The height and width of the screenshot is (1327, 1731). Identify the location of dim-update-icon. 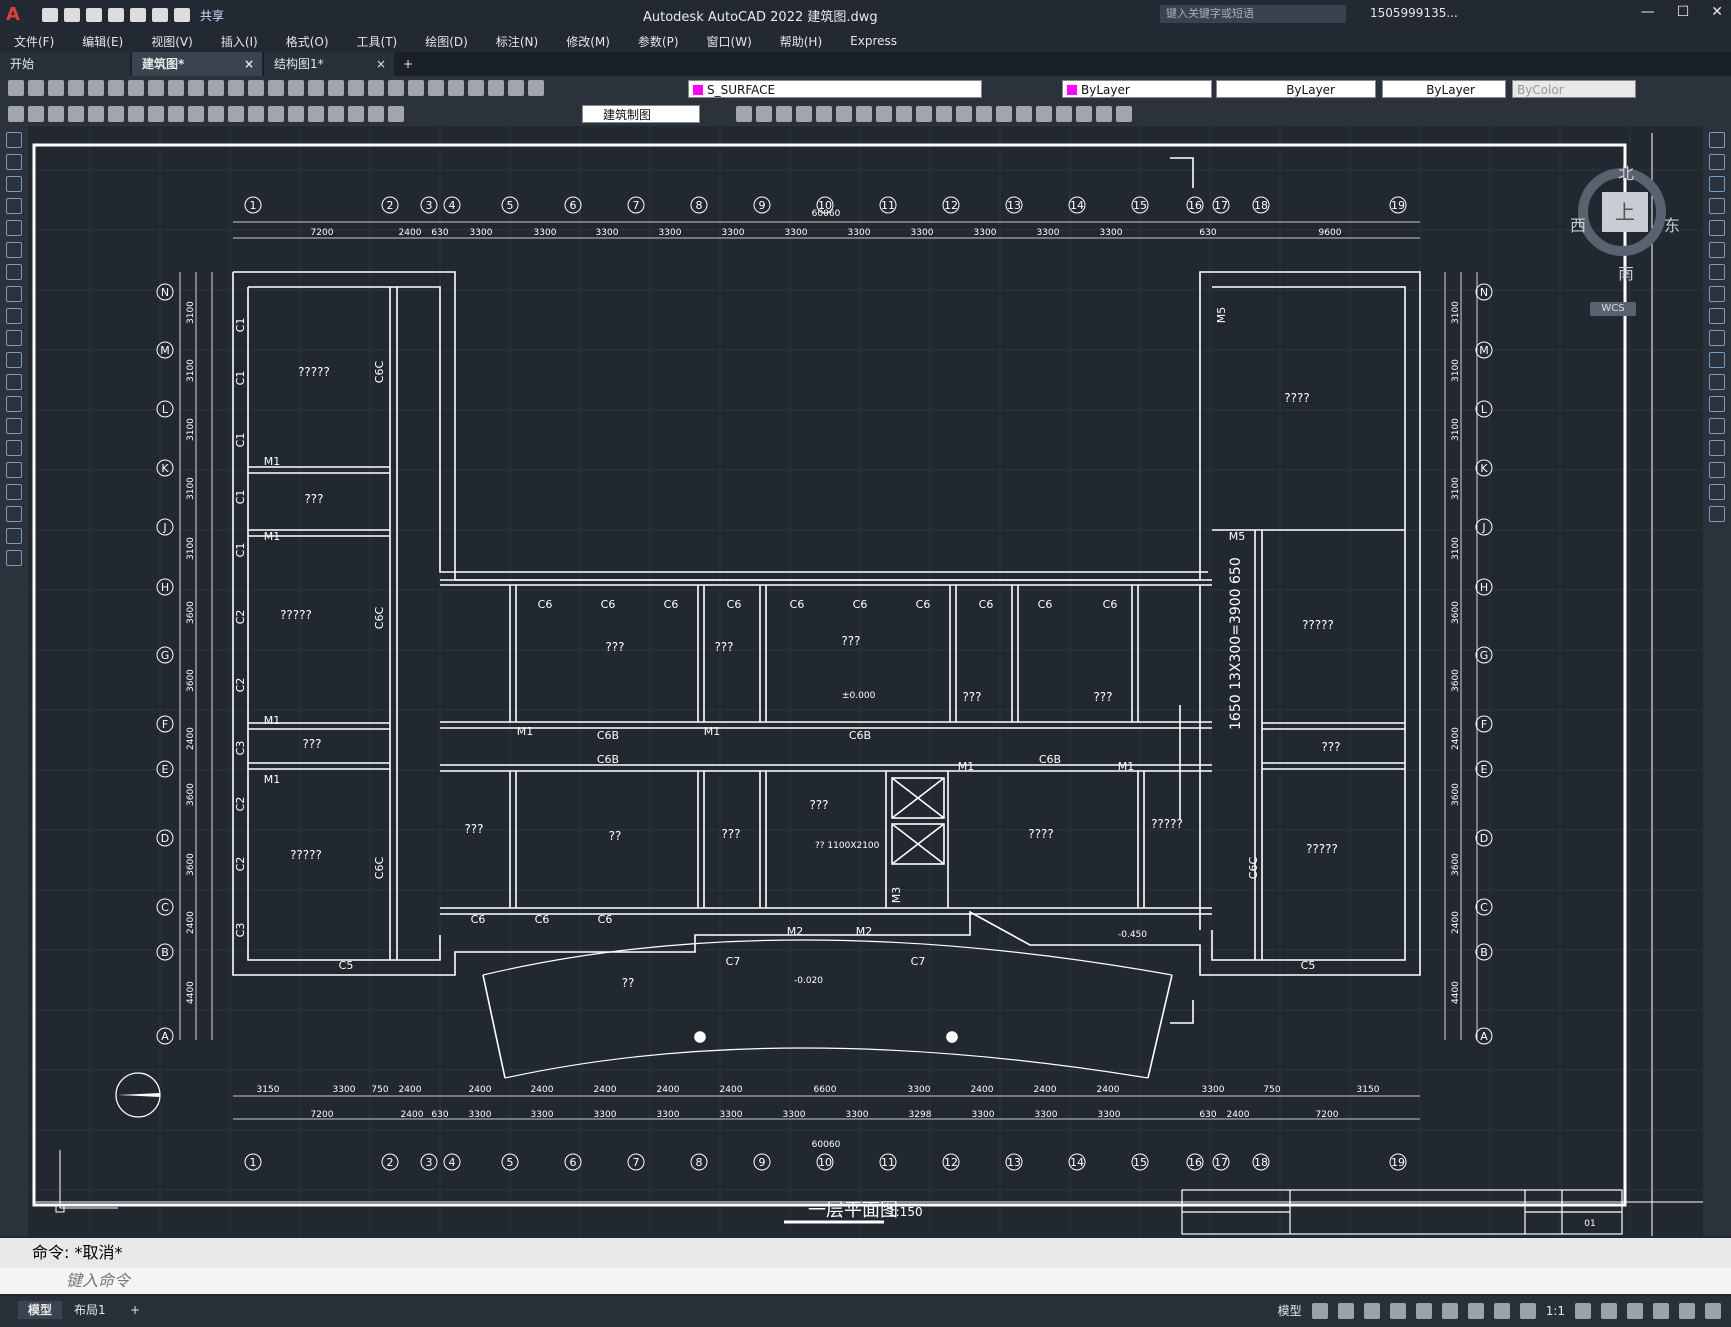
(396, 114).